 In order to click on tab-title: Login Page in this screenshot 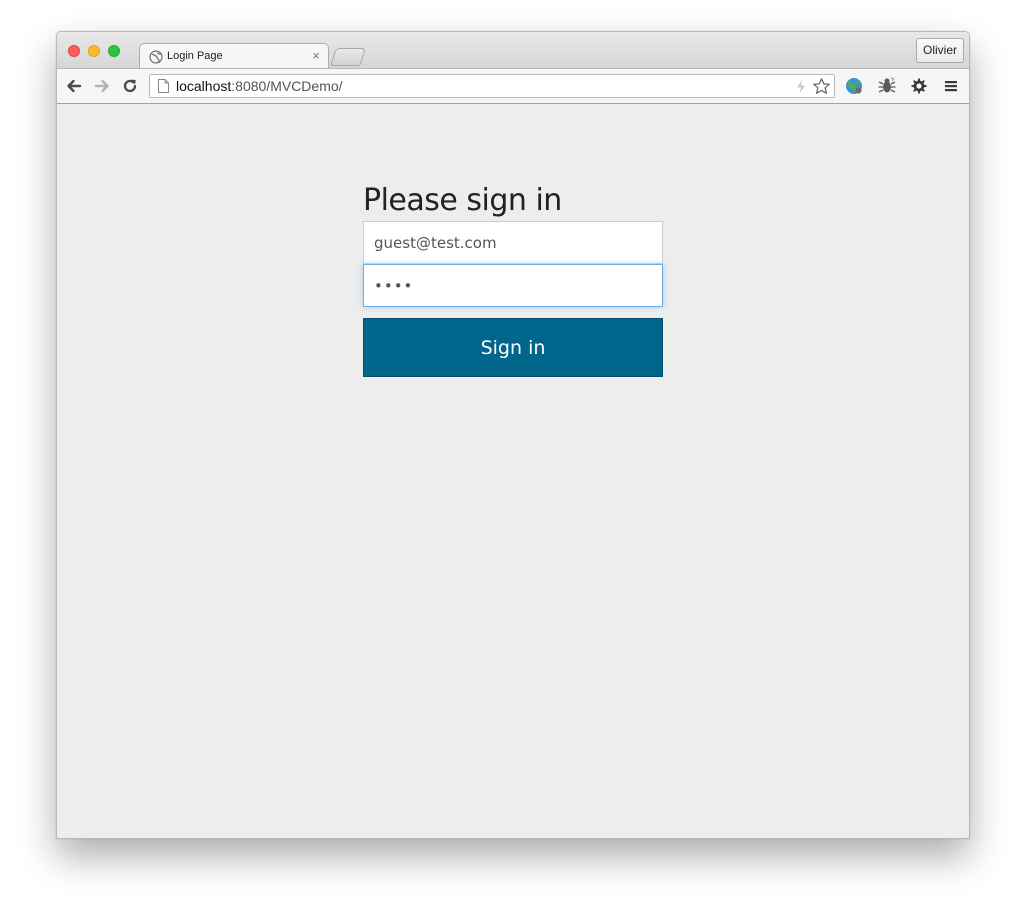, I will do `click(195, 56)`.